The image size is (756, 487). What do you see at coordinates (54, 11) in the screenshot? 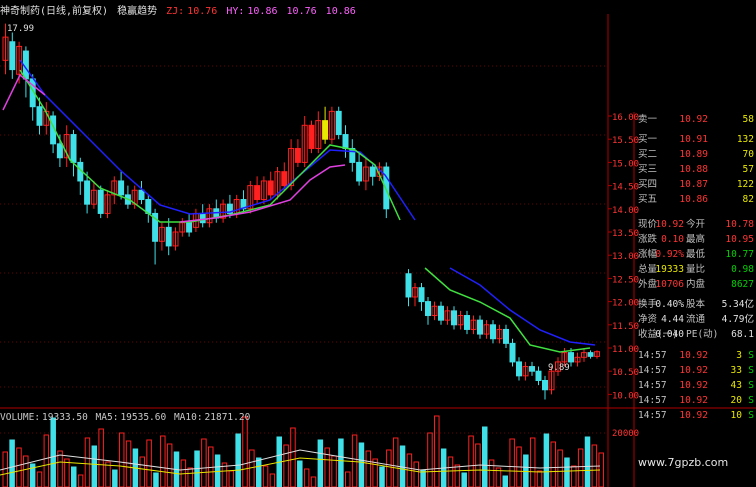
I see `stock-name: 神奇制药(日线,前复权)` at bounding box center [54, 11].